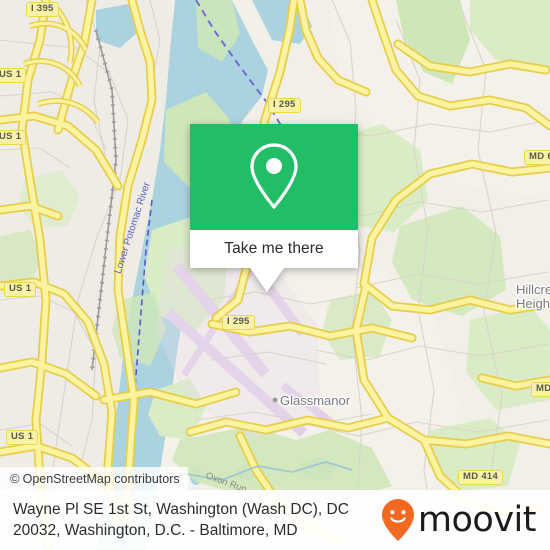 The image size is (550, 550). I want to click on road-shield: MD 4, so click(540, 389).